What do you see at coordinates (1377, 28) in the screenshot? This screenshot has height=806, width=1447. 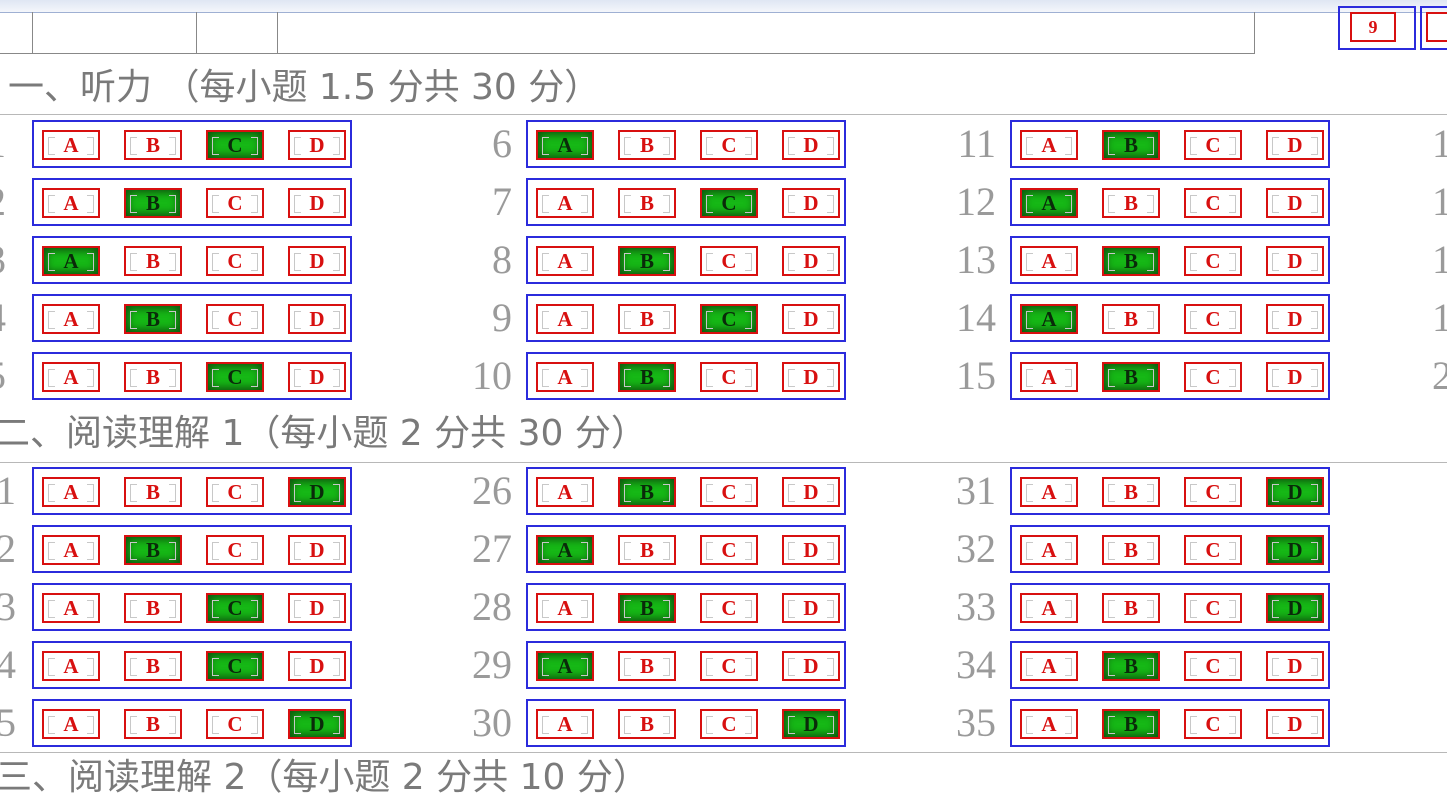 I see `question-badge: 9` at bounding box center [1377, 28].